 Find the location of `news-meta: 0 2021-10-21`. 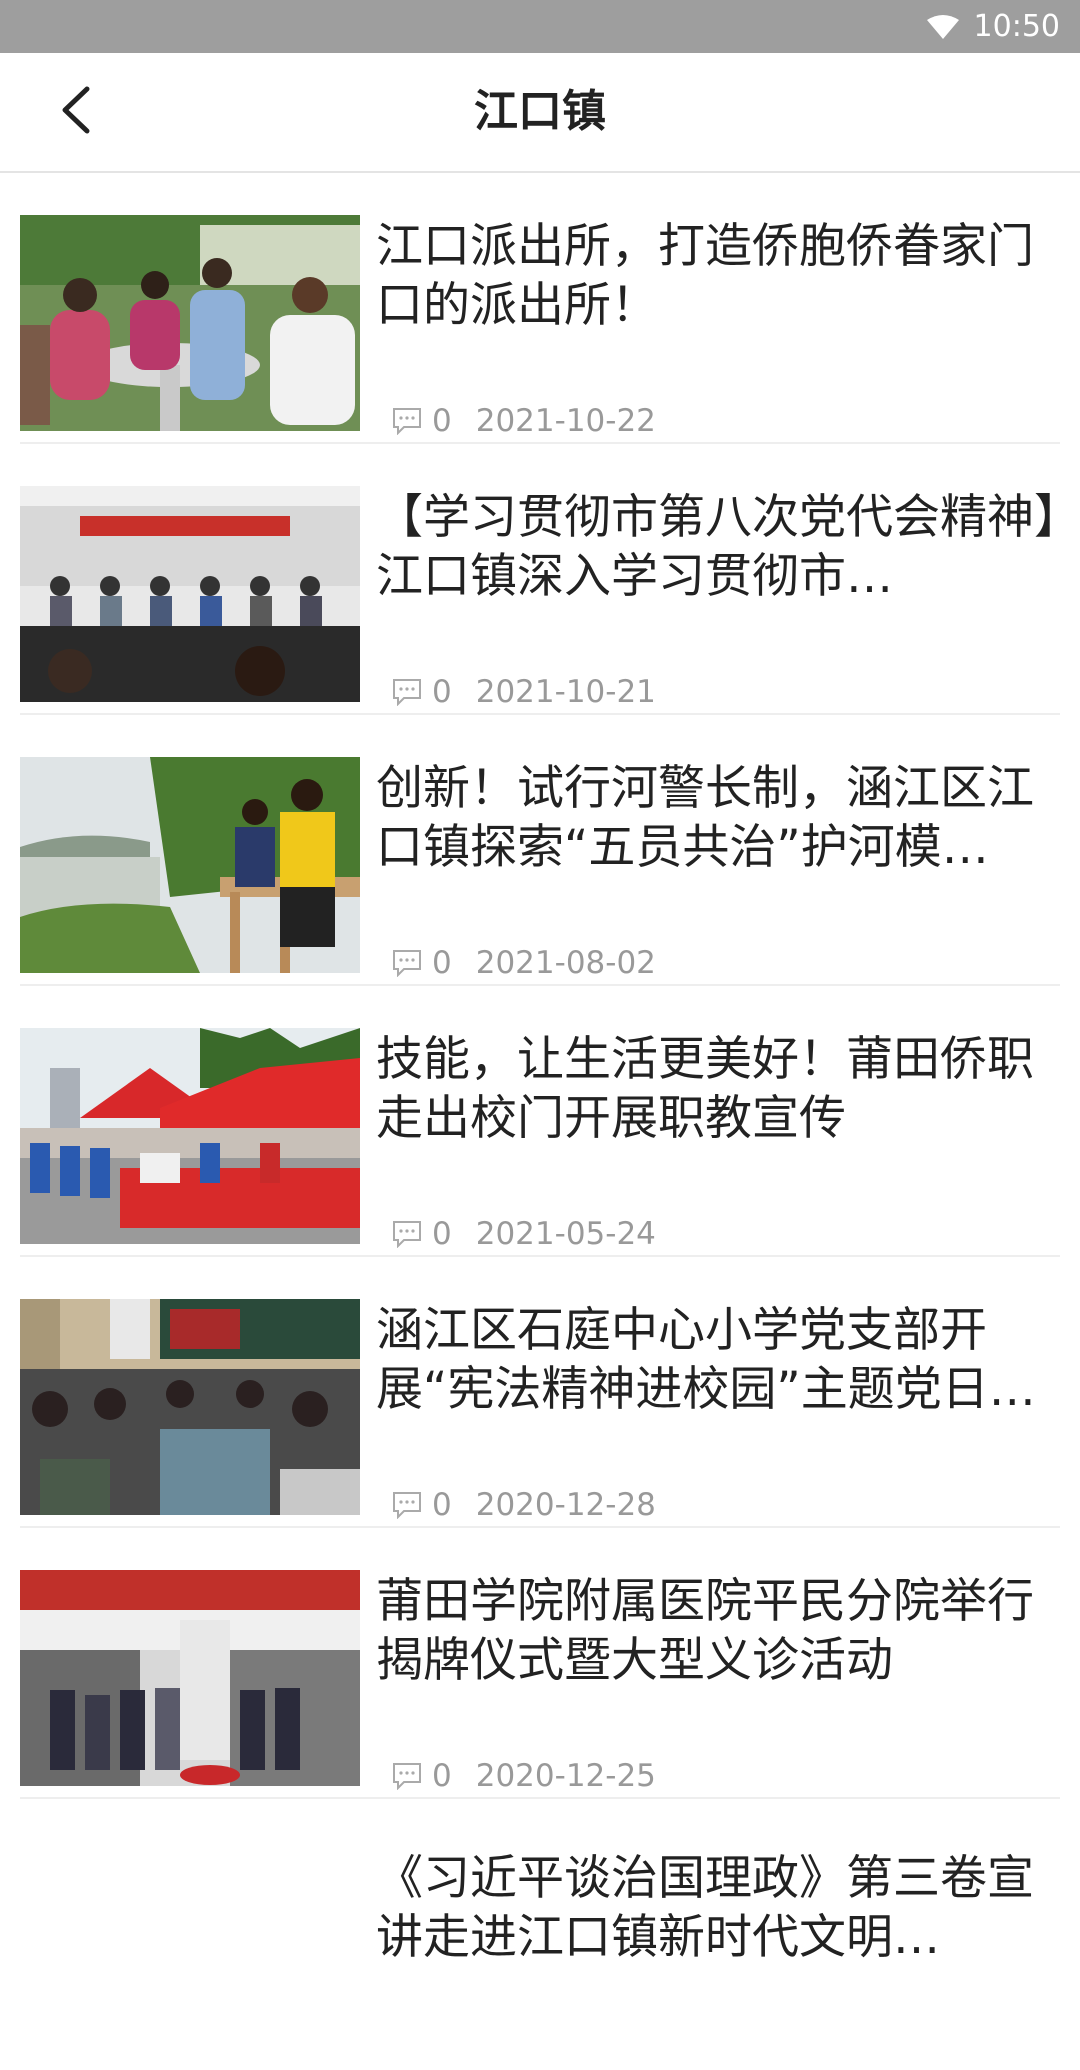

news-meta: 0 2021-10-21 is located at coordinates (524, 692).